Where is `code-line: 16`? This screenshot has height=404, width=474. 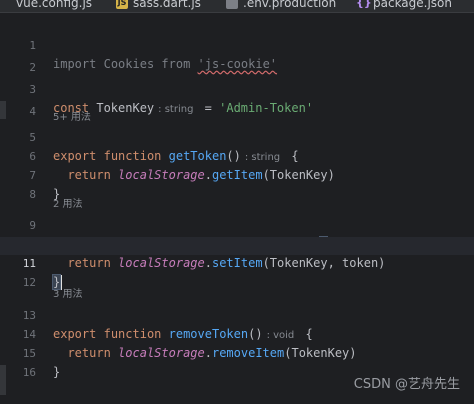
code-line: 16 is located at coordinates (237, 362).